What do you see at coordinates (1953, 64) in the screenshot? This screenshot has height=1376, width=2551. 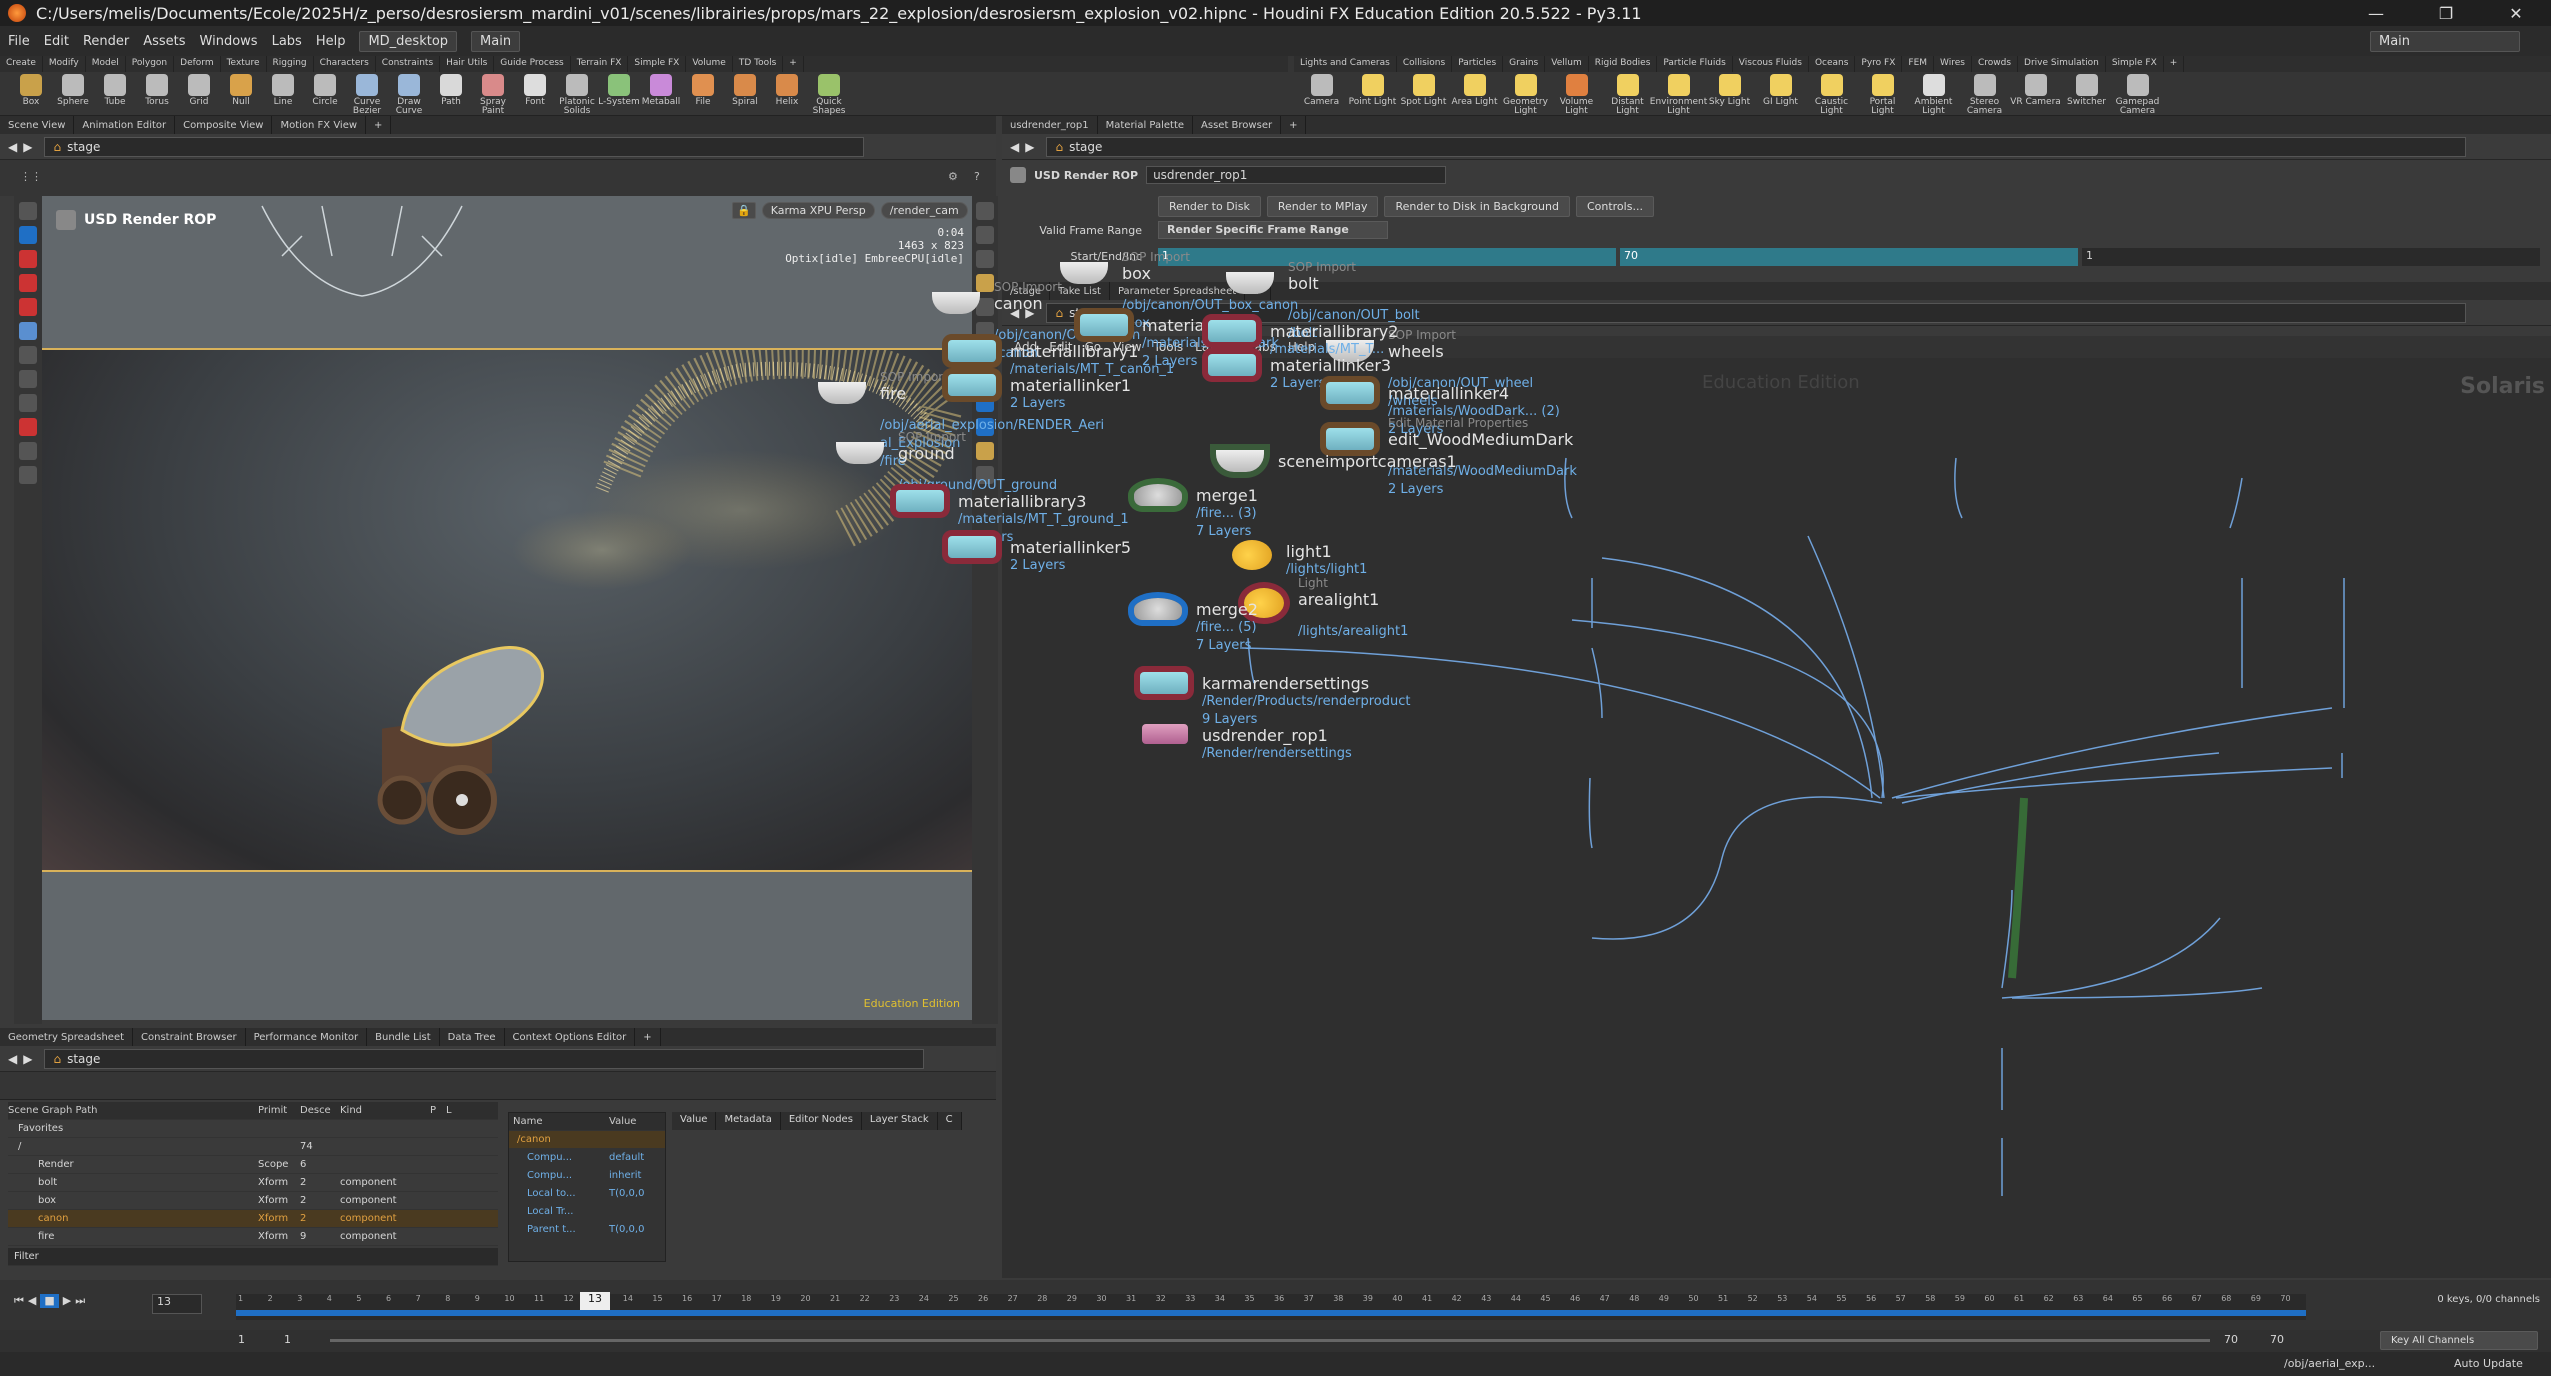 I see `shelf-tab: Wires` at bounding box center [1953, 64].